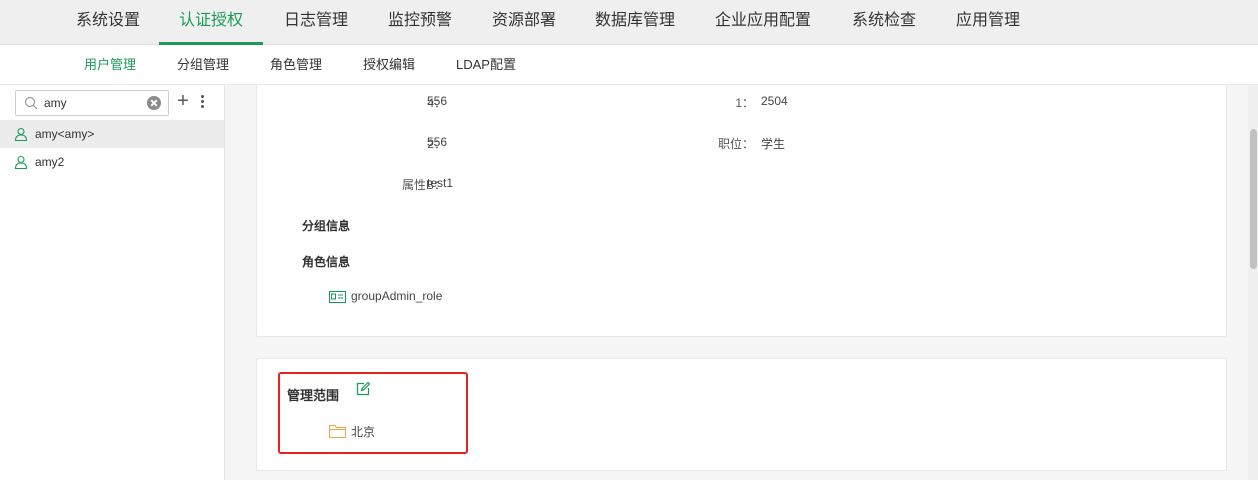 Image resolution: width=1258 pixels, height=480 pixels. What do you see at coordinates (211, 22) in the screenshot?
I see `tab-auth: 认证授权` at bounding box center [211, 22].